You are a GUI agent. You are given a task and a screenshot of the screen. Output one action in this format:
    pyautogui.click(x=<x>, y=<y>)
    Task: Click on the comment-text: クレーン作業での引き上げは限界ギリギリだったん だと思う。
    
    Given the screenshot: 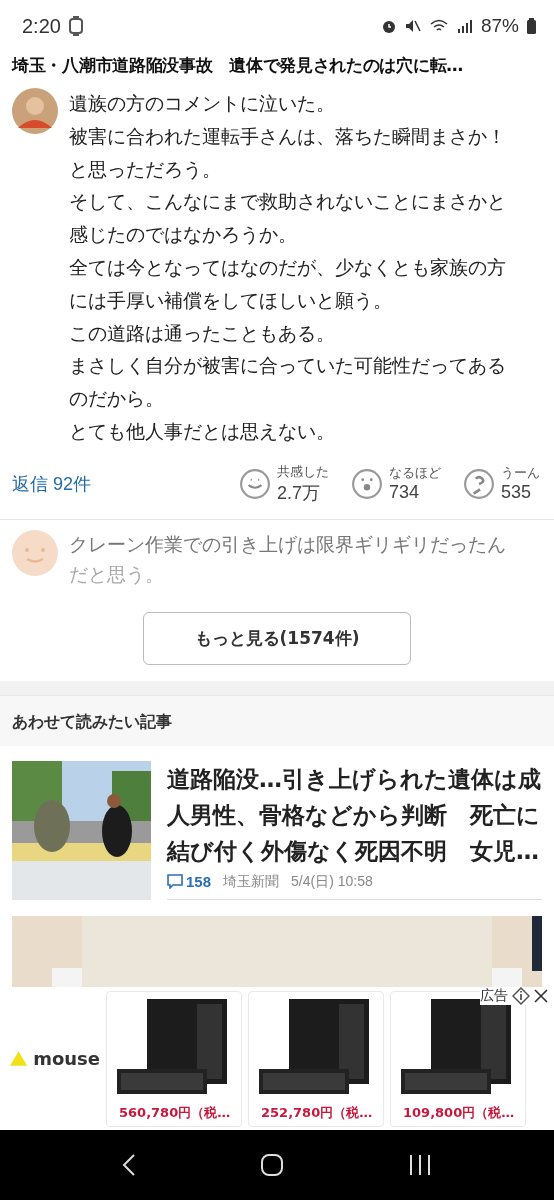 What is the action you would take?
    pyautogui.click(x=287, y=559)
    